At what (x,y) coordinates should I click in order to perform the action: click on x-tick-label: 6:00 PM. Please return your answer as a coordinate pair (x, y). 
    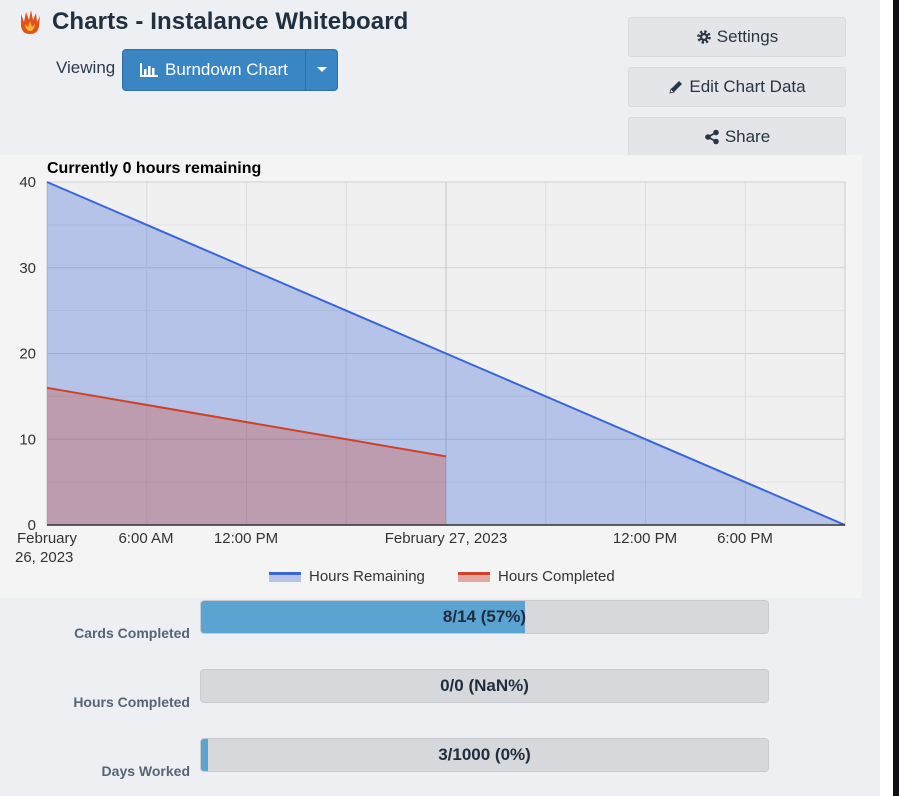
    Looking at the image, I should click on (745, 538).